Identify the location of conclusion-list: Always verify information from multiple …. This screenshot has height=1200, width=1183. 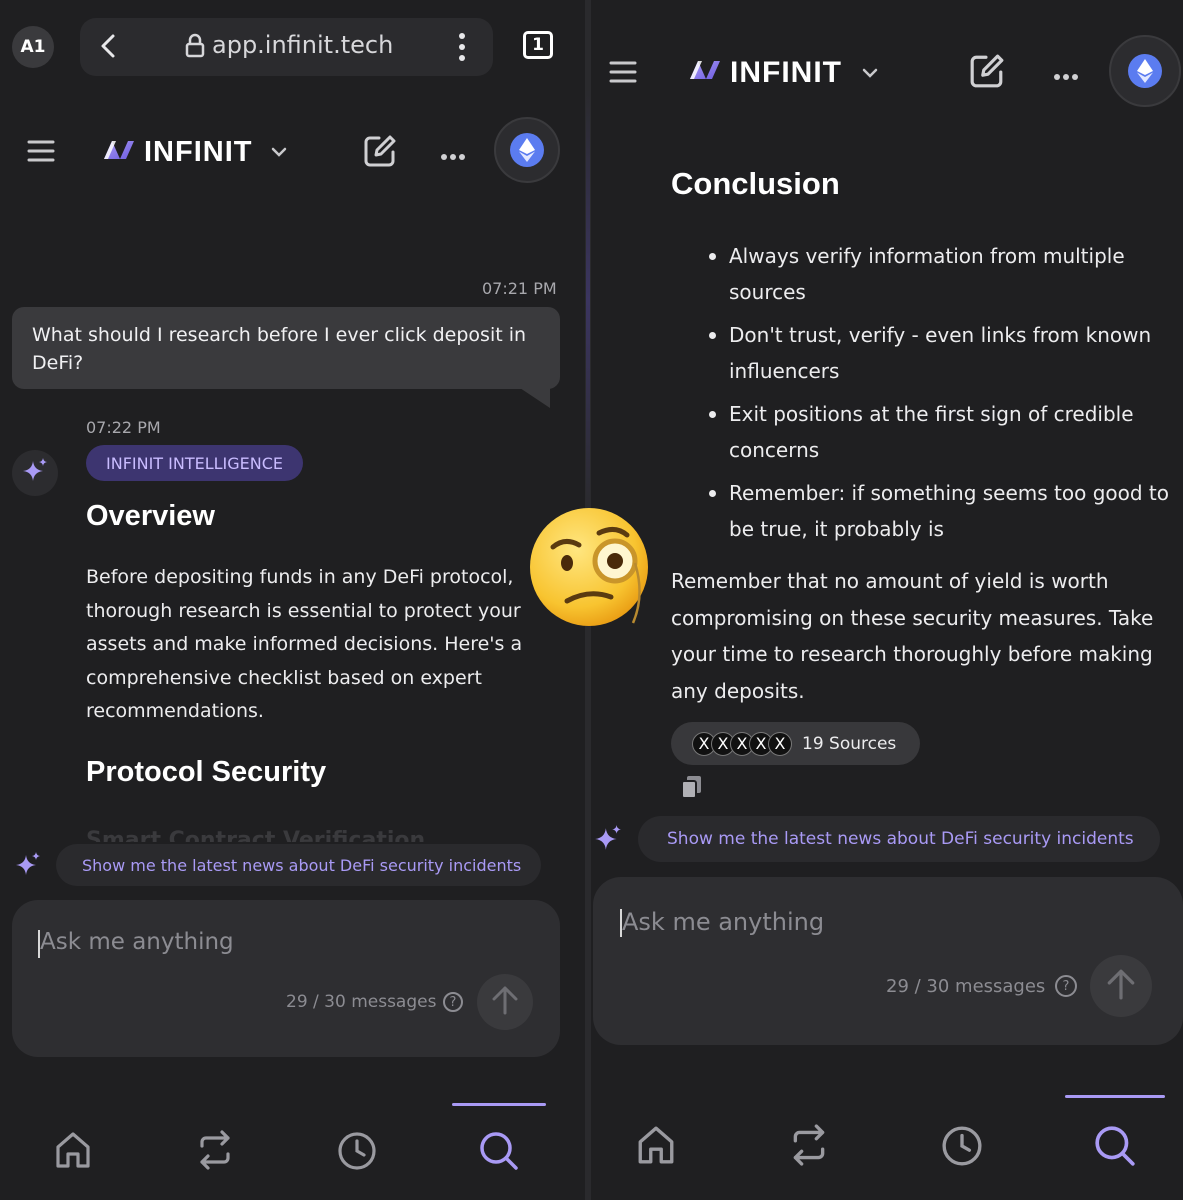
(927, 396).